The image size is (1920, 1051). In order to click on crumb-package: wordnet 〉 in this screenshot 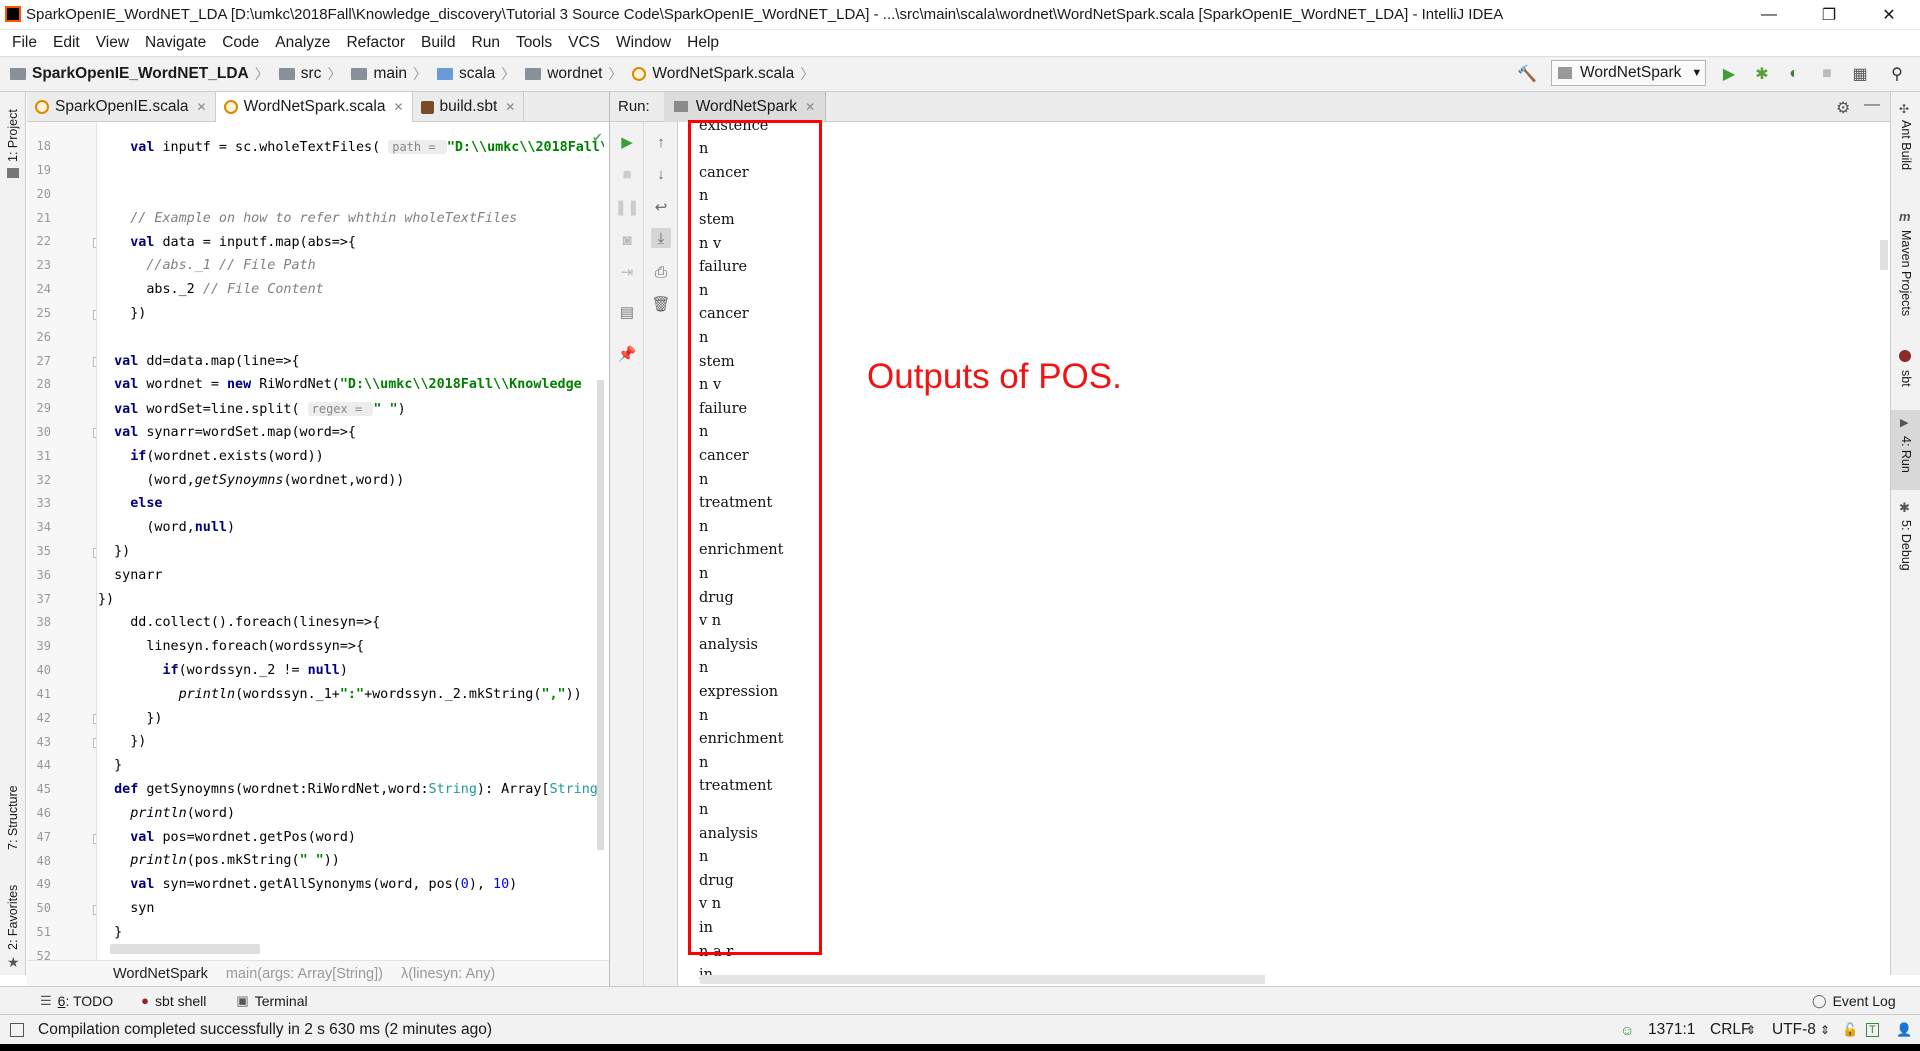, I will do `click(574, 74)`.